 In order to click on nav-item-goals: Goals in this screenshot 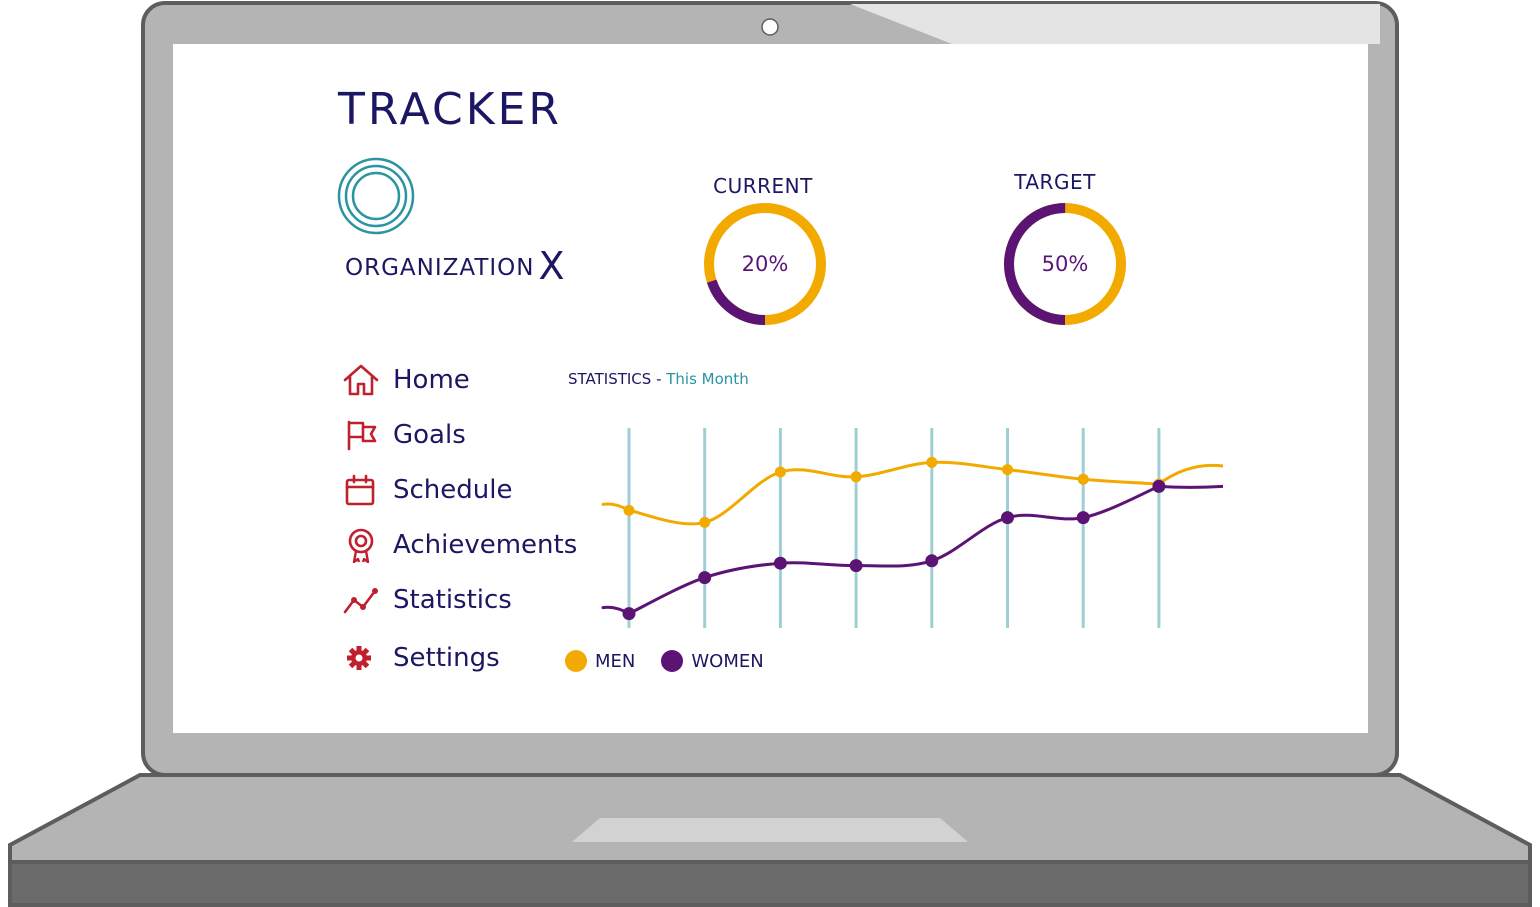, I will do `click(403, 435)`.